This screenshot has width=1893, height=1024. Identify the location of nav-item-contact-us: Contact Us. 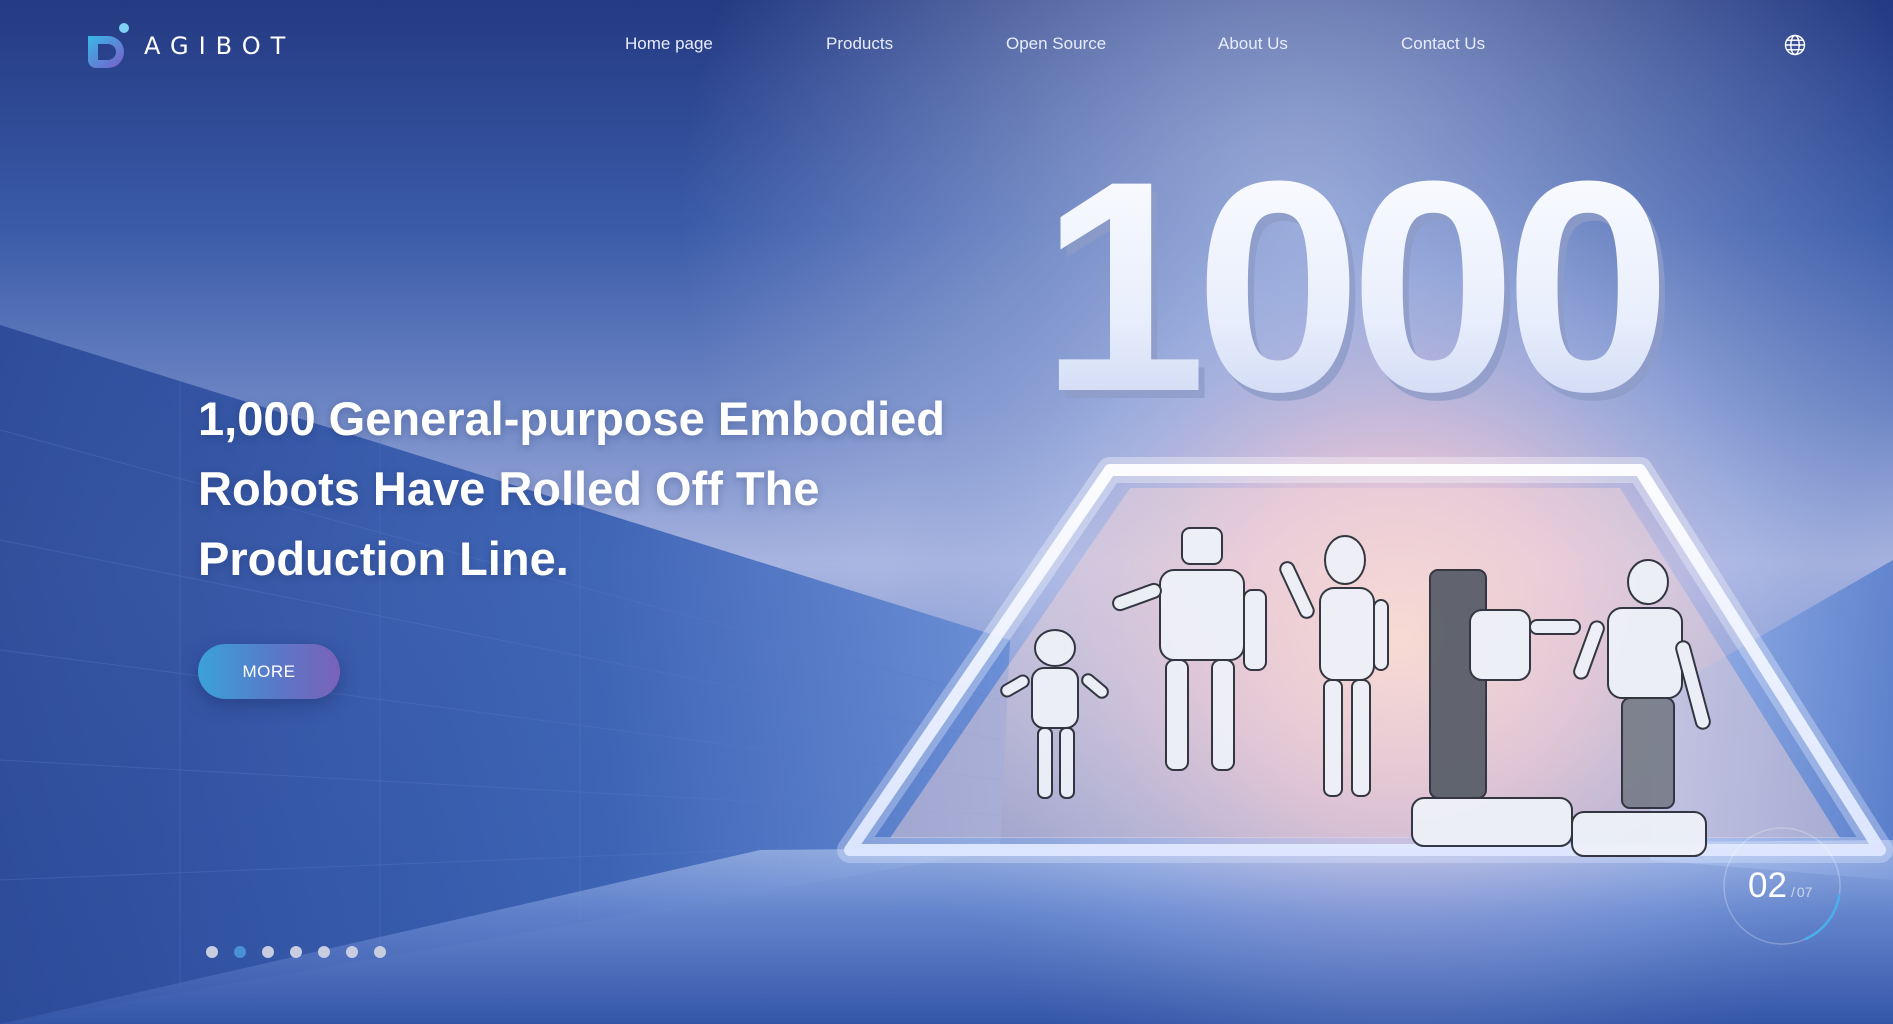
(1443, 44).